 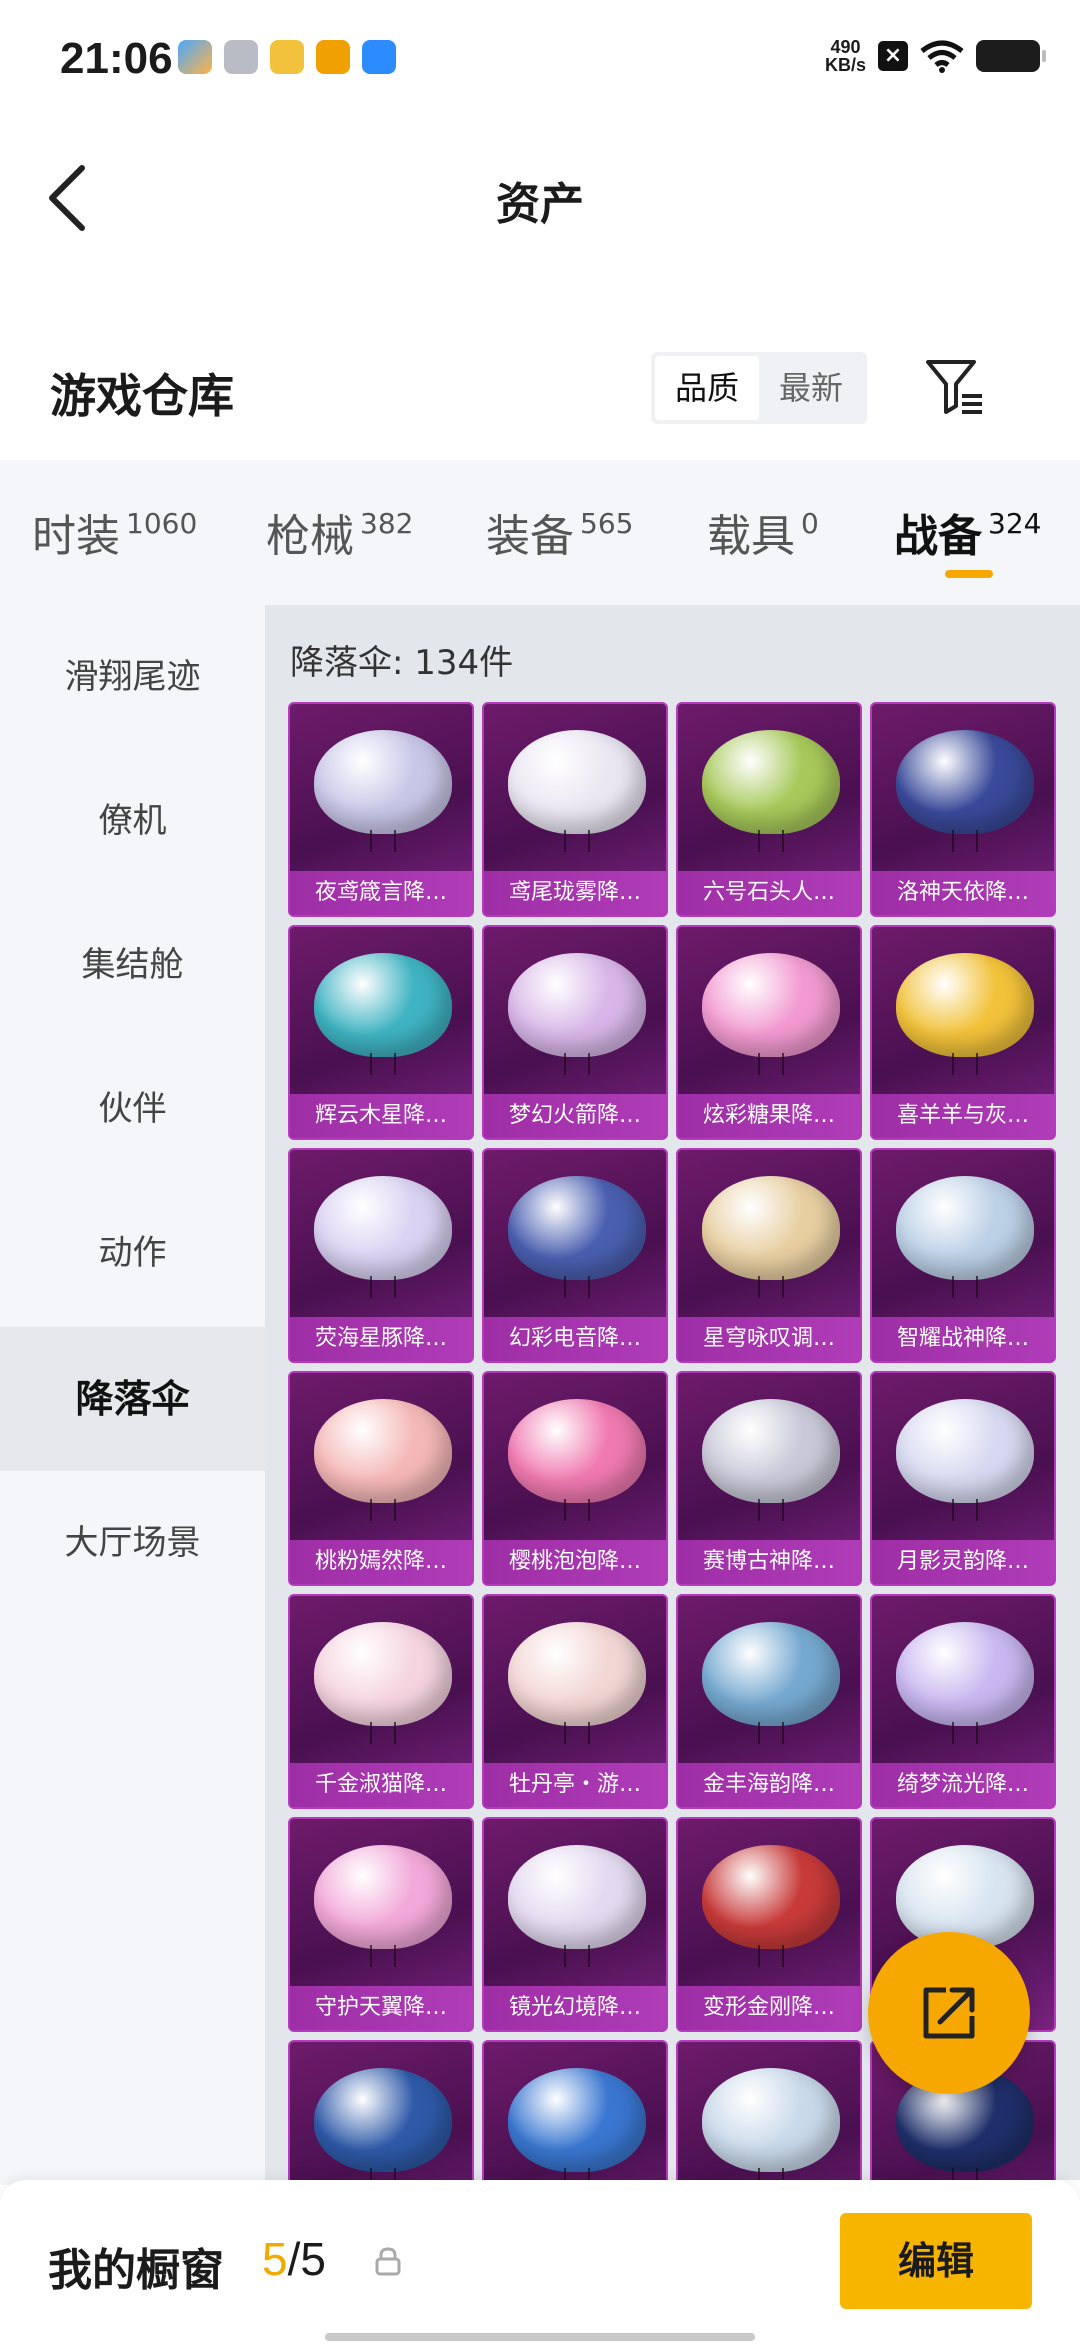 What do you see at coordinates (402, 663) in the screenshot?
I see `item-count: 降落伞: 134件` at bounding box center [402, 663].